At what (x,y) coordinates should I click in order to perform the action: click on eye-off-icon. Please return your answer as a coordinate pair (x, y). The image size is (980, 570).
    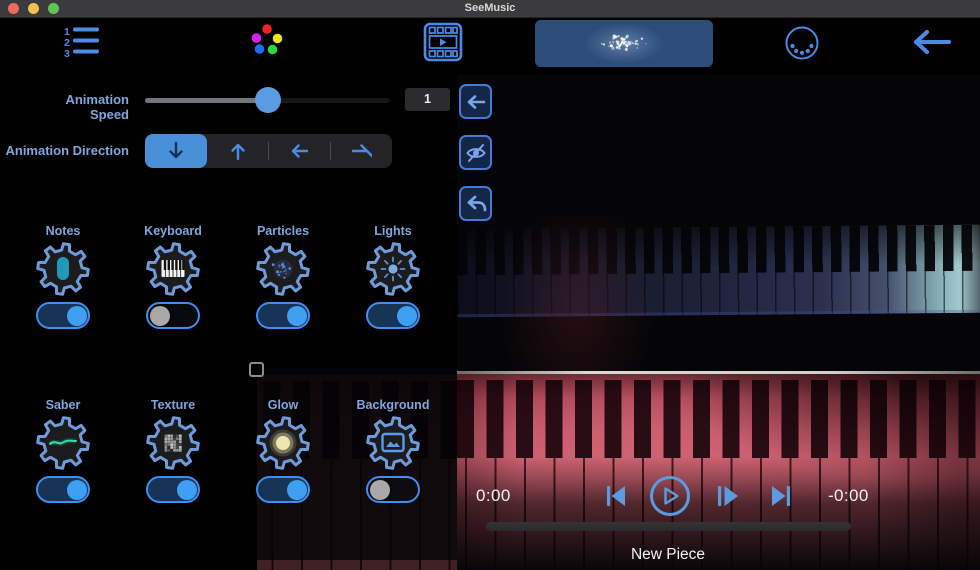
    Looking at the image, I should click on (475, 152).